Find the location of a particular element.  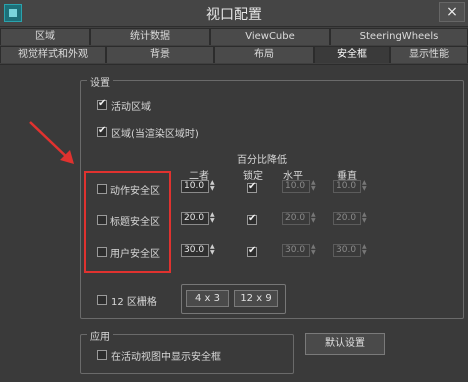

tab-visual-style: 视觉样式和外观 is located at coordinates (53, 54).